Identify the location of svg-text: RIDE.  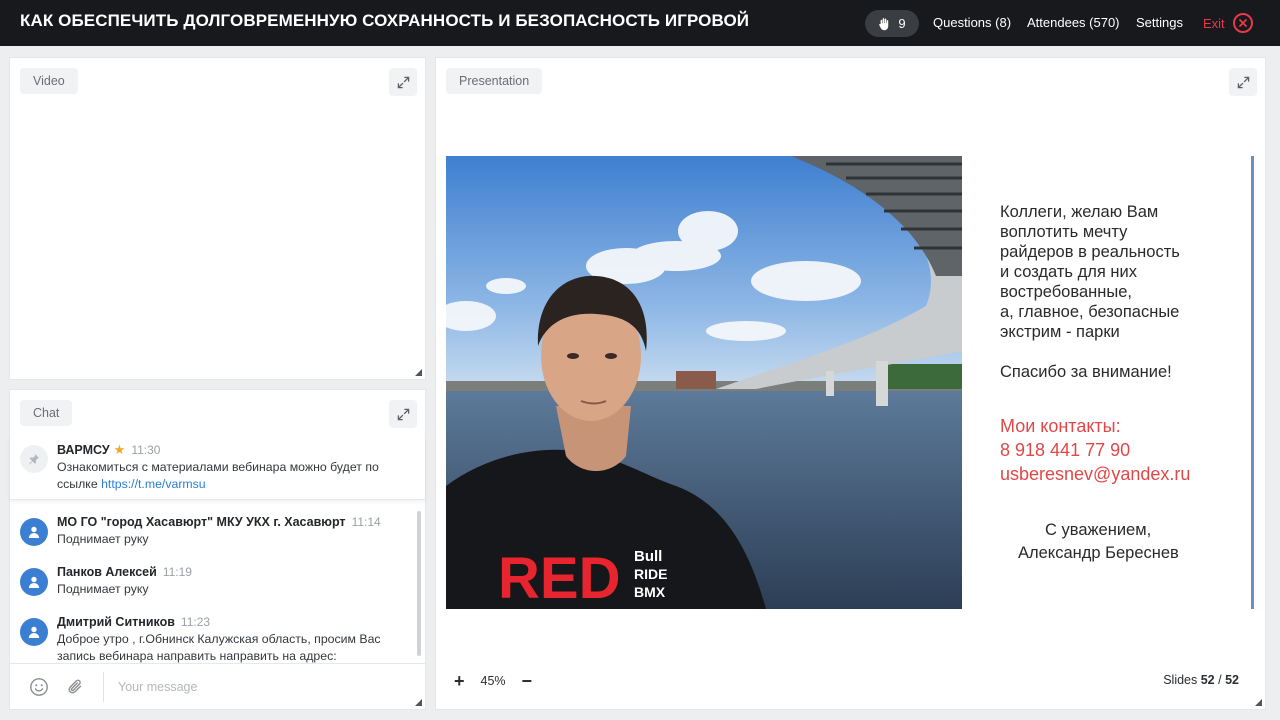
(650, 574).